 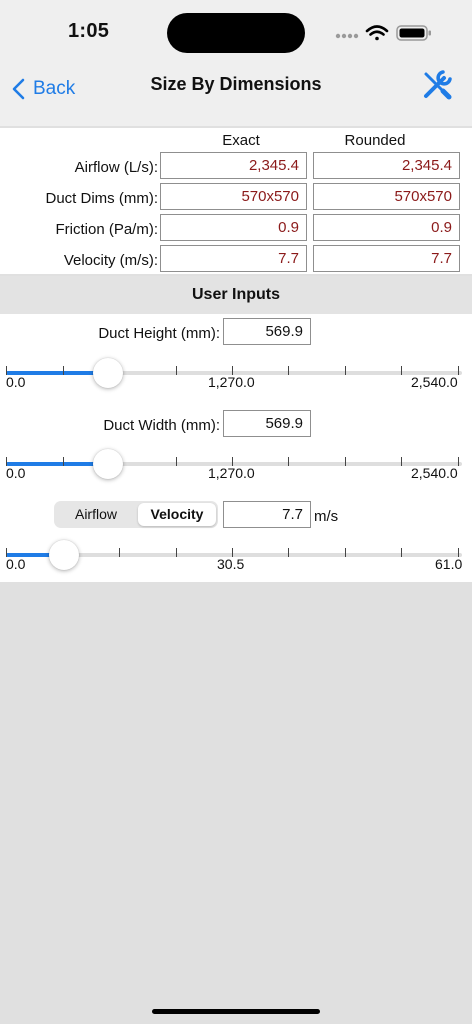 What do you see at coordinates (106, 229) in the screenshot?
I see `friction-label: Friction (Pa/m):` at bounding box center [106, 229].